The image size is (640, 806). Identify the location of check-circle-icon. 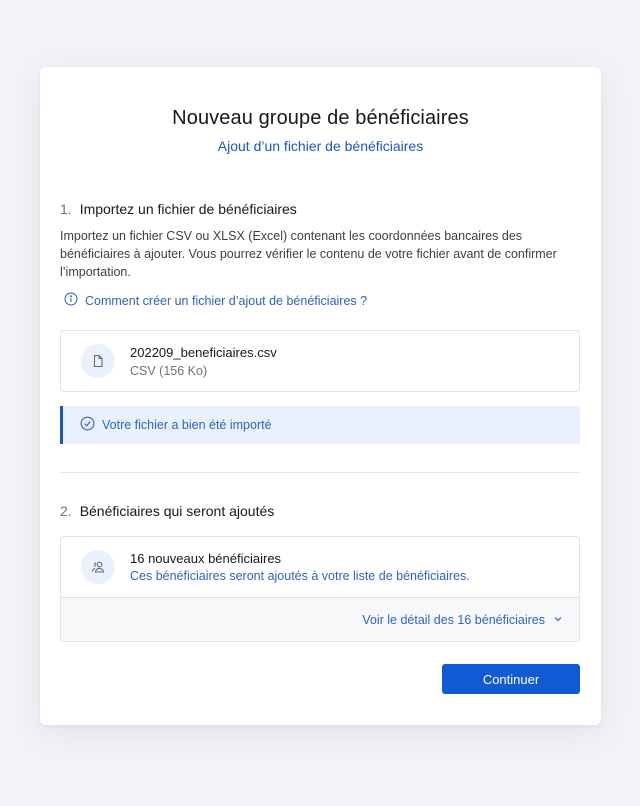
(87, 425).